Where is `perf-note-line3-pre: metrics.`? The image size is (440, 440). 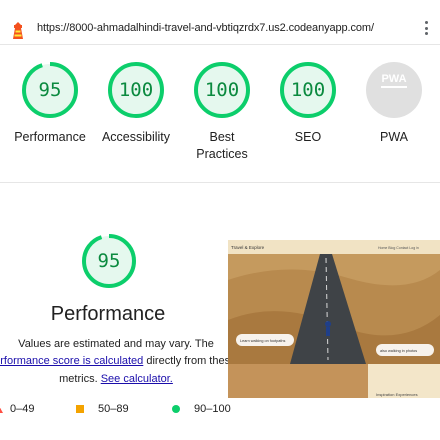
perf-note-line3-pre: metrics. is located at coordinates (80, 379).